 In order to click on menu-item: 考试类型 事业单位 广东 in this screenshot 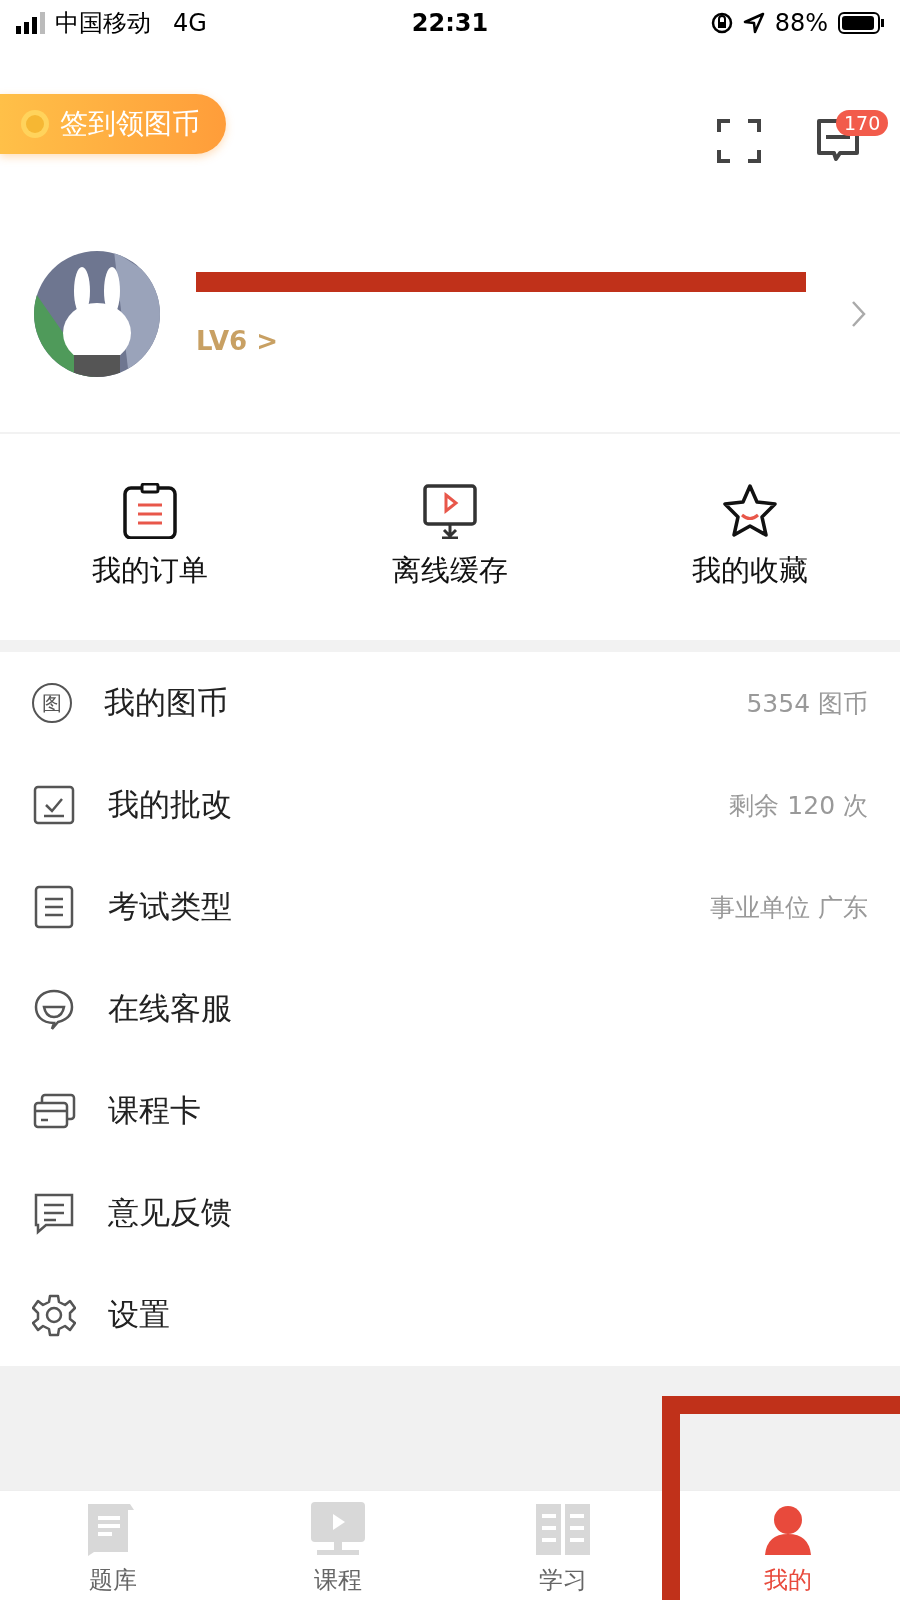, I will do `click(450, 907)`.